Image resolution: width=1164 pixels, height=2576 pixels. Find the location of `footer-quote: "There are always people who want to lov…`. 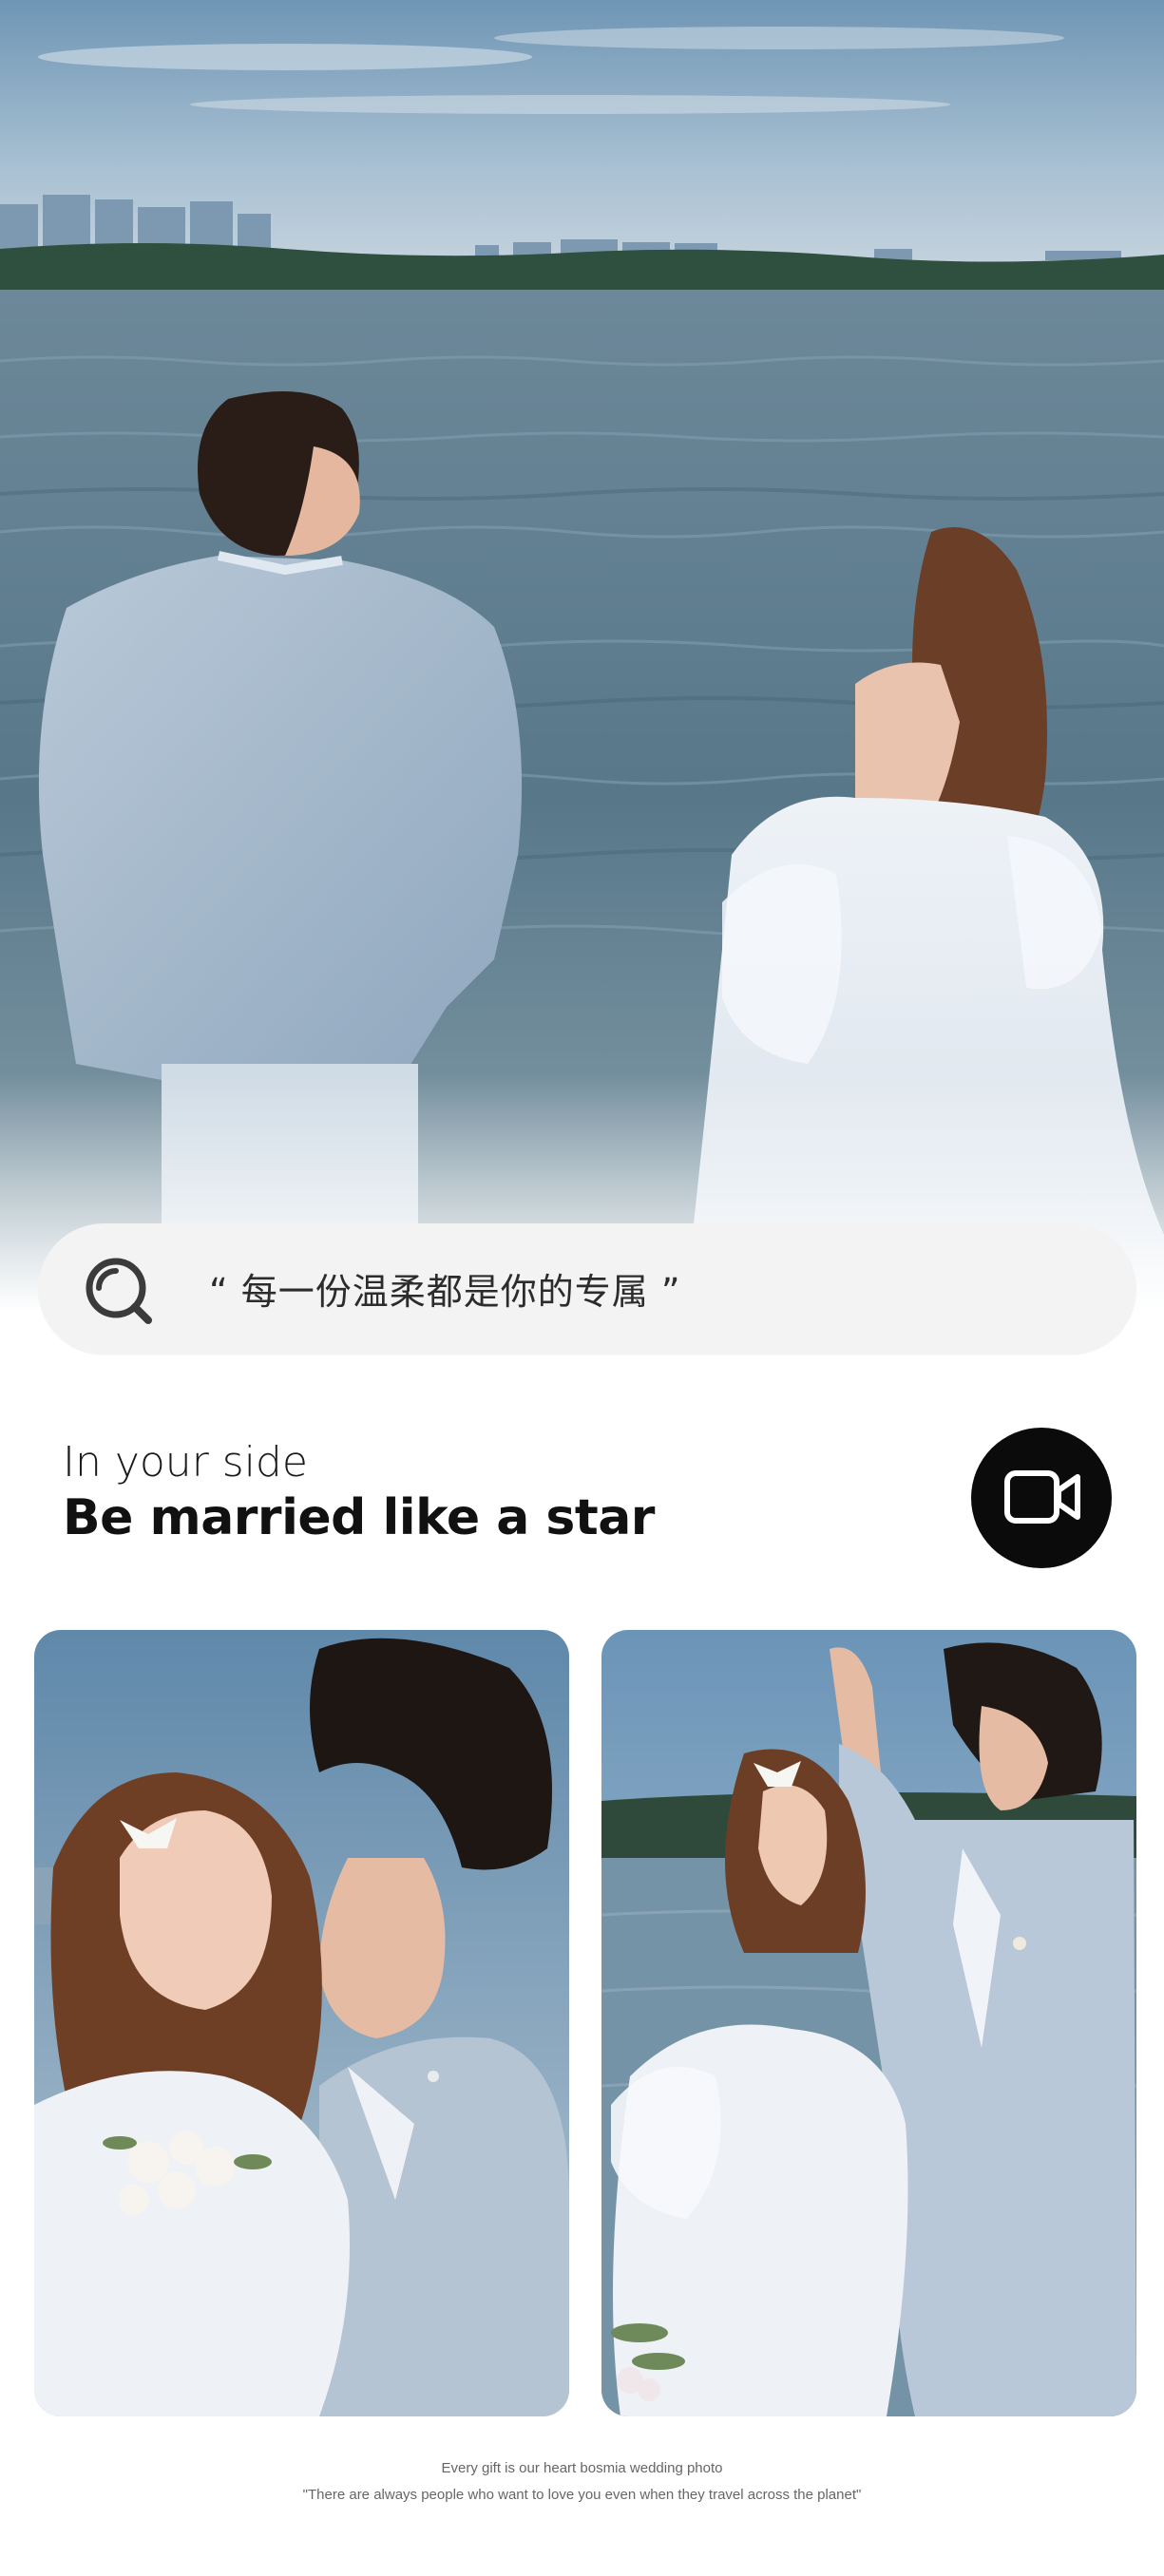

footer-quote: "There are always people who want to lov… is located at coordinates (582, 2495).